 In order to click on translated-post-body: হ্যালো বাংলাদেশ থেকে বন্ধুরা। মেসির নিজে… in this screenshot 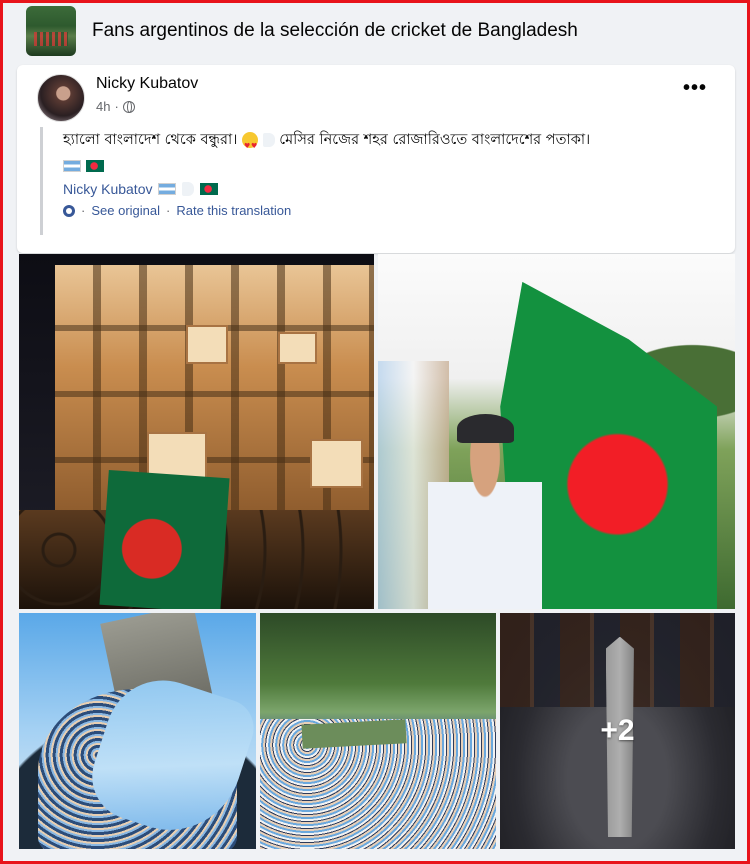, I will do `click(380, 181)`.